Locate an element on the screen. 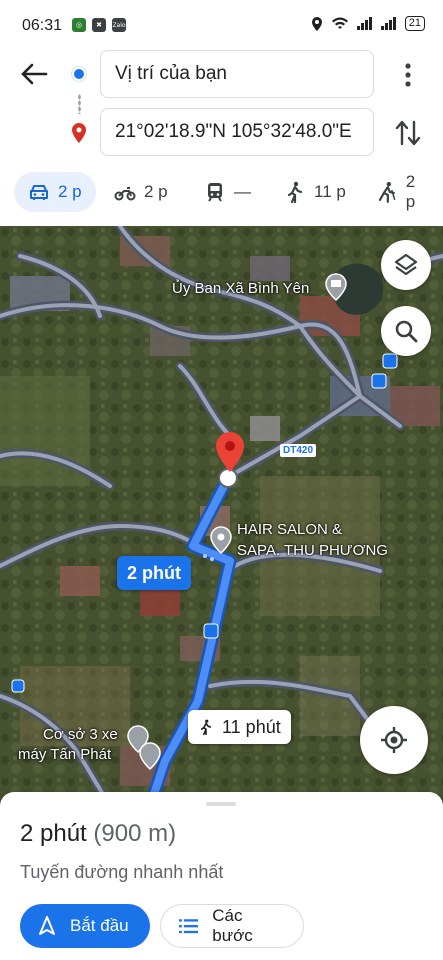 The width and height of the screenshot is (443, 960). notification-icons: ◎ ✖ Zalo is located at coordinates (99, 25).